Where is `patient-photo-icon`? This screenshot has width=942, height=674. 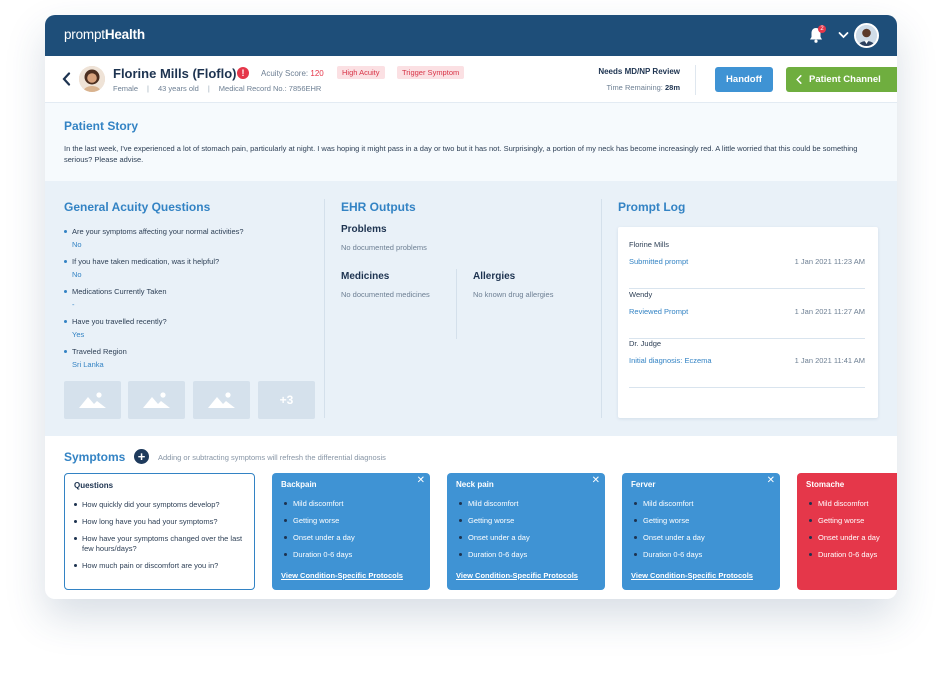 patient-photo-icon is located at coordinates (92, 79).